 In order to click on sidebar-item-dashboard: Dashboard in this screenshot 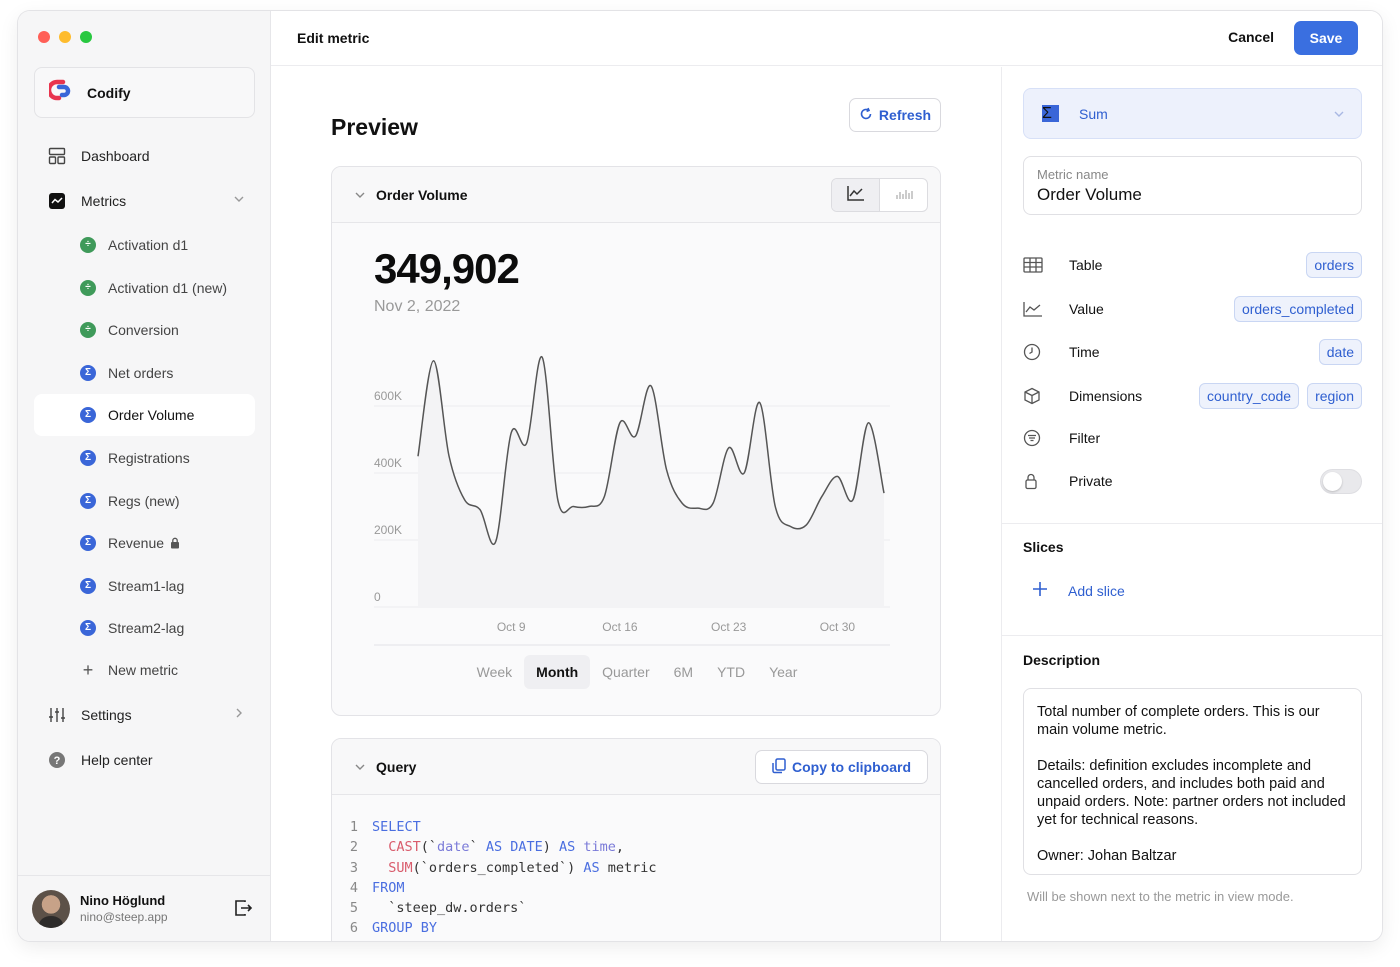, I will do `click(144, 156)`.